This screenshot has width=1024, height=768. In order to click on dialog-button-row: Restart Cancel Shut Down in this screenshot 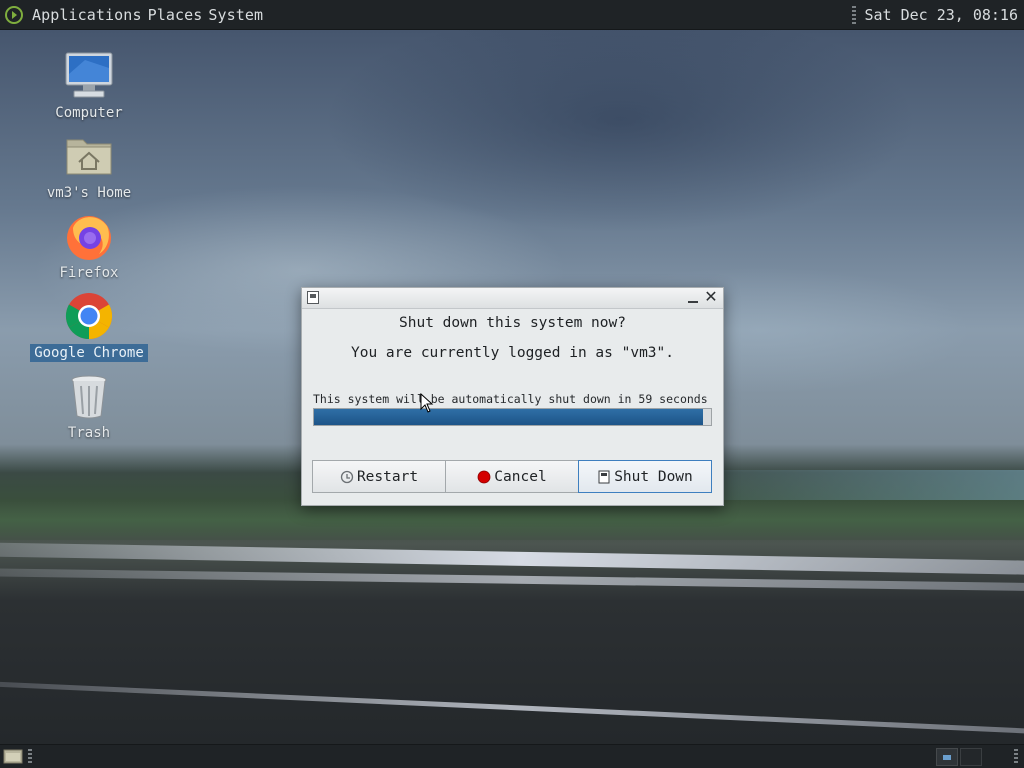, I will do `click(512, 476)`.